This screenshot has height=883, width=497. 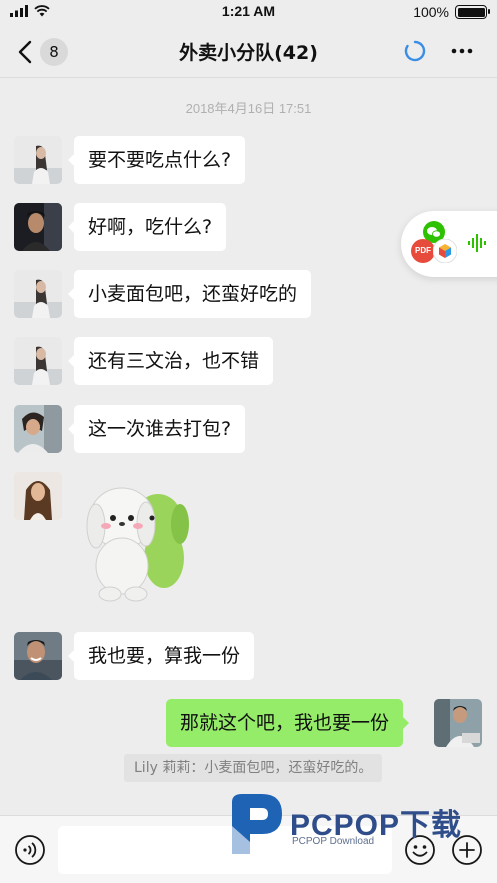 I want to click on pdf-icon: PDF, so click(x=423, y=251).